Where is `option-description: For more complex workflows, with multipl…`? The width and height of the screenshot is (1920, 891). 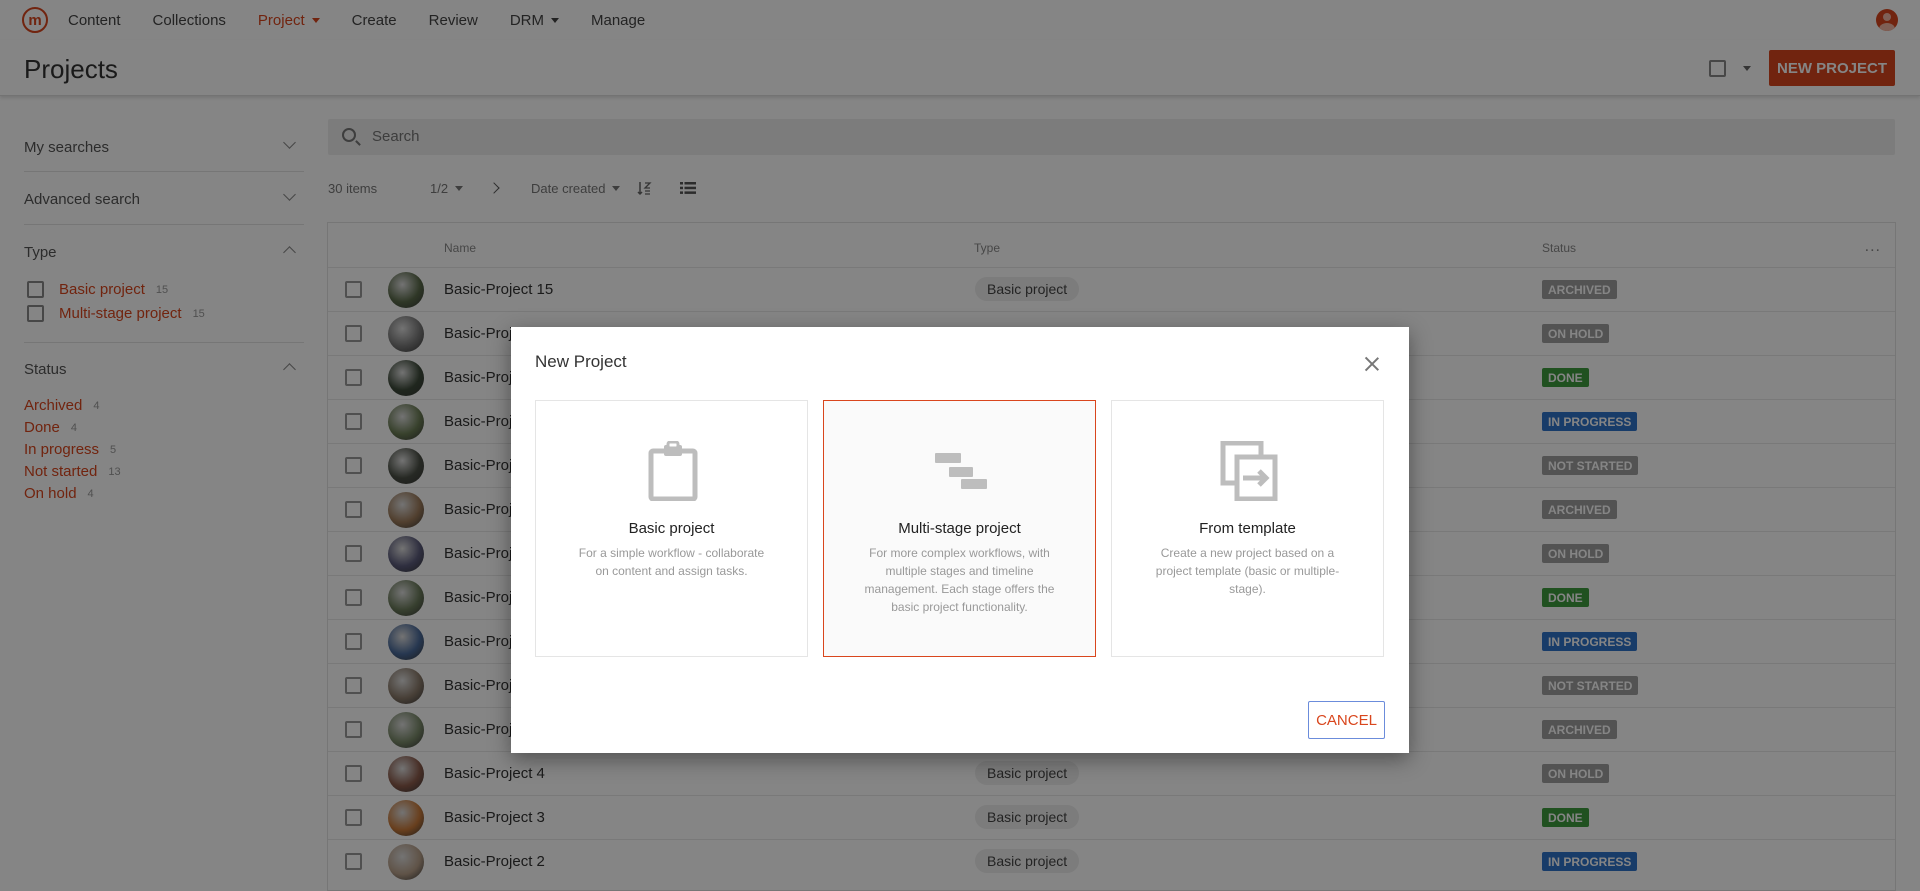 option-description: For more complex workflows, with multipl… is located at coordinates (959, 580).